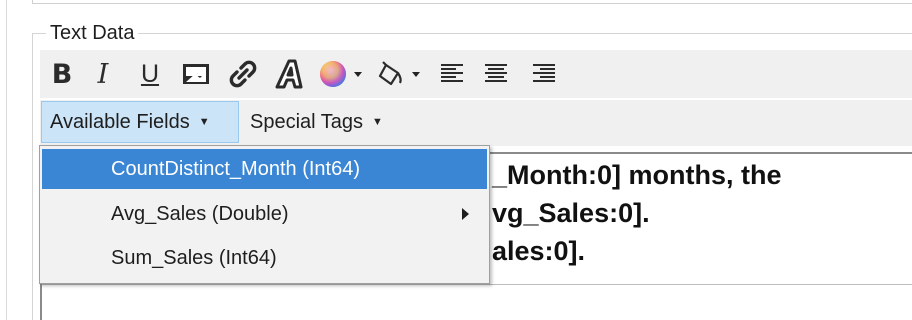 This screenshot has height=320, width=912. I want to click on underline-icon: U, so click(150, 74).